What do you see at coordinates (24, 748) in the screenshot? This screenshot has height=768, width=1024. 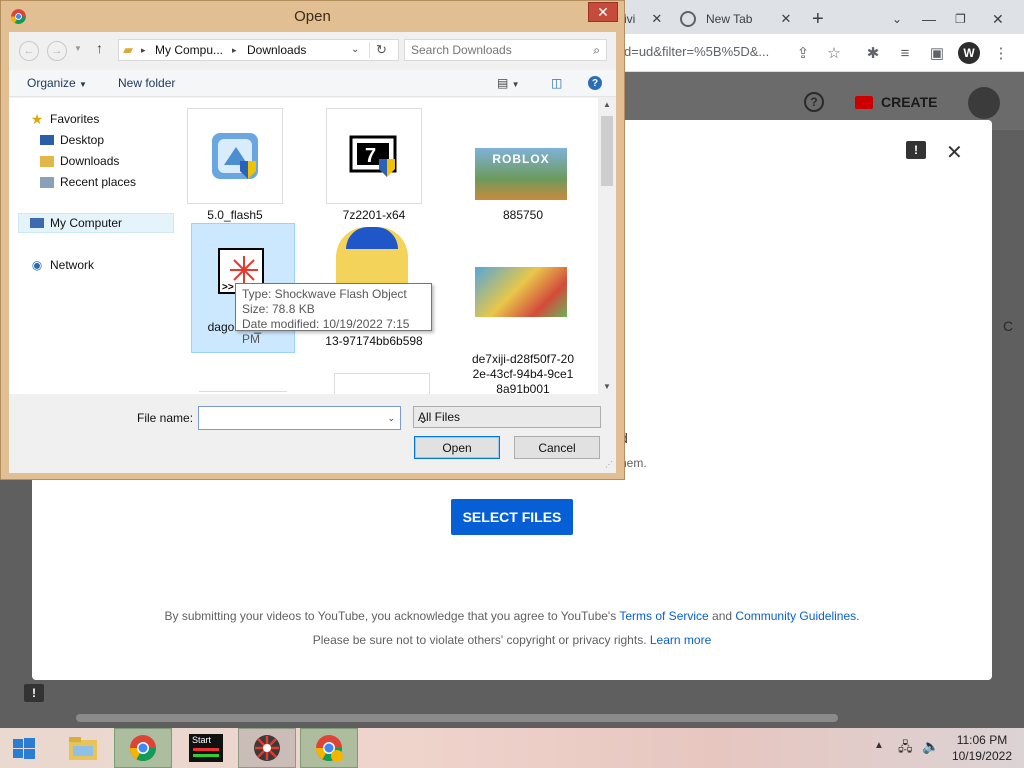 I see `start-button` at bounding box center [24, 748].